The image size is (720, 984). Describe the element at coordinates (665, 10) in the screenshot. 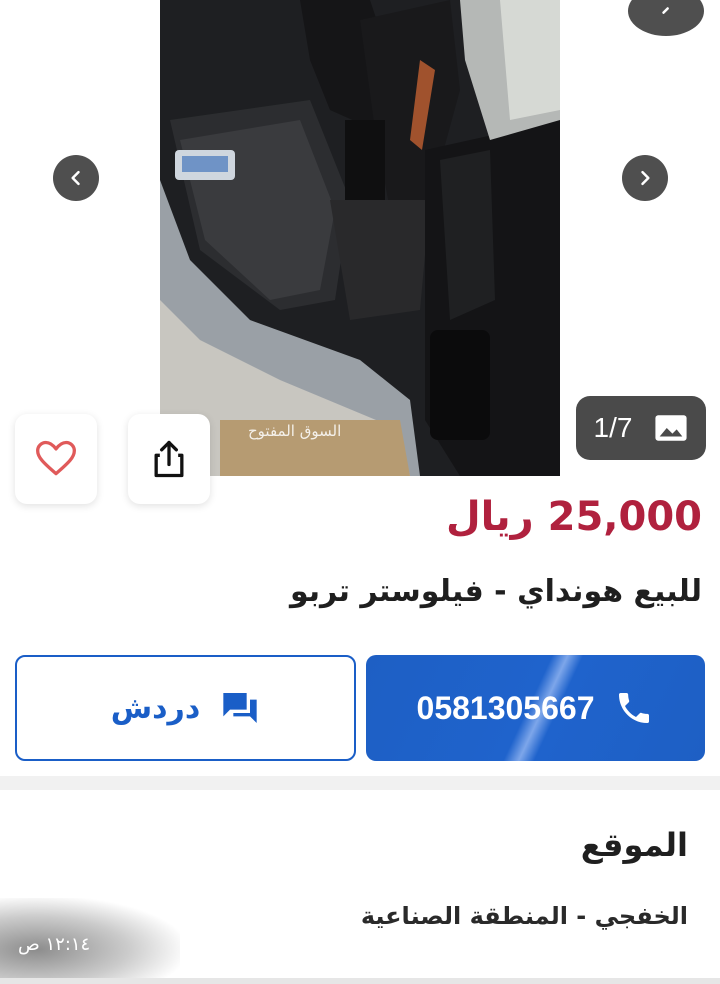

I see `arrow-icon` at that location.